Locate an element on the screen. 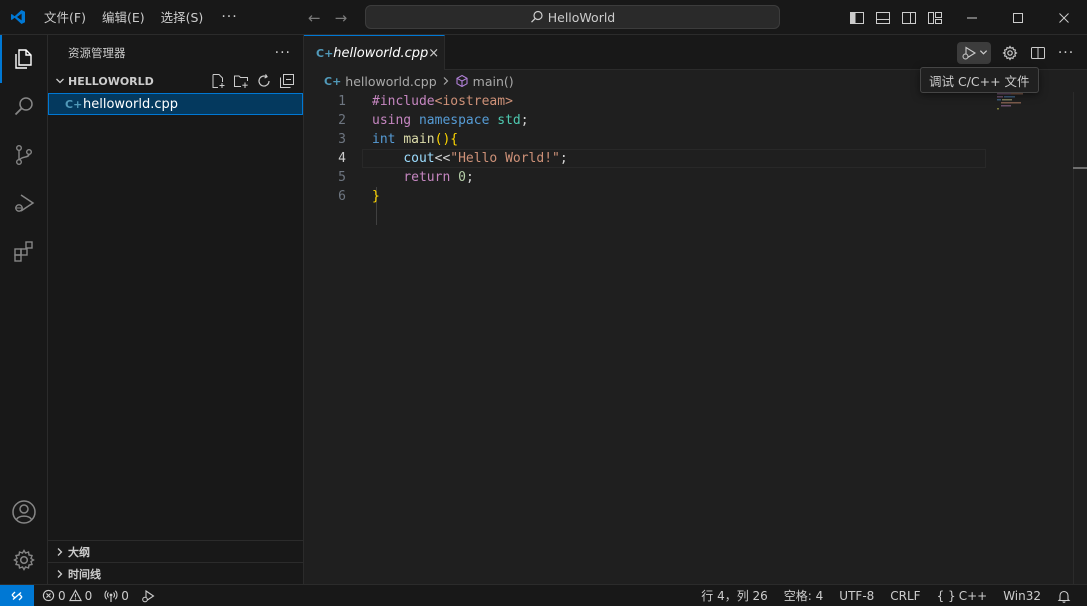 This screenshot has width=1087, height=606. line-number: 2 is located at coordinates (342, 120).